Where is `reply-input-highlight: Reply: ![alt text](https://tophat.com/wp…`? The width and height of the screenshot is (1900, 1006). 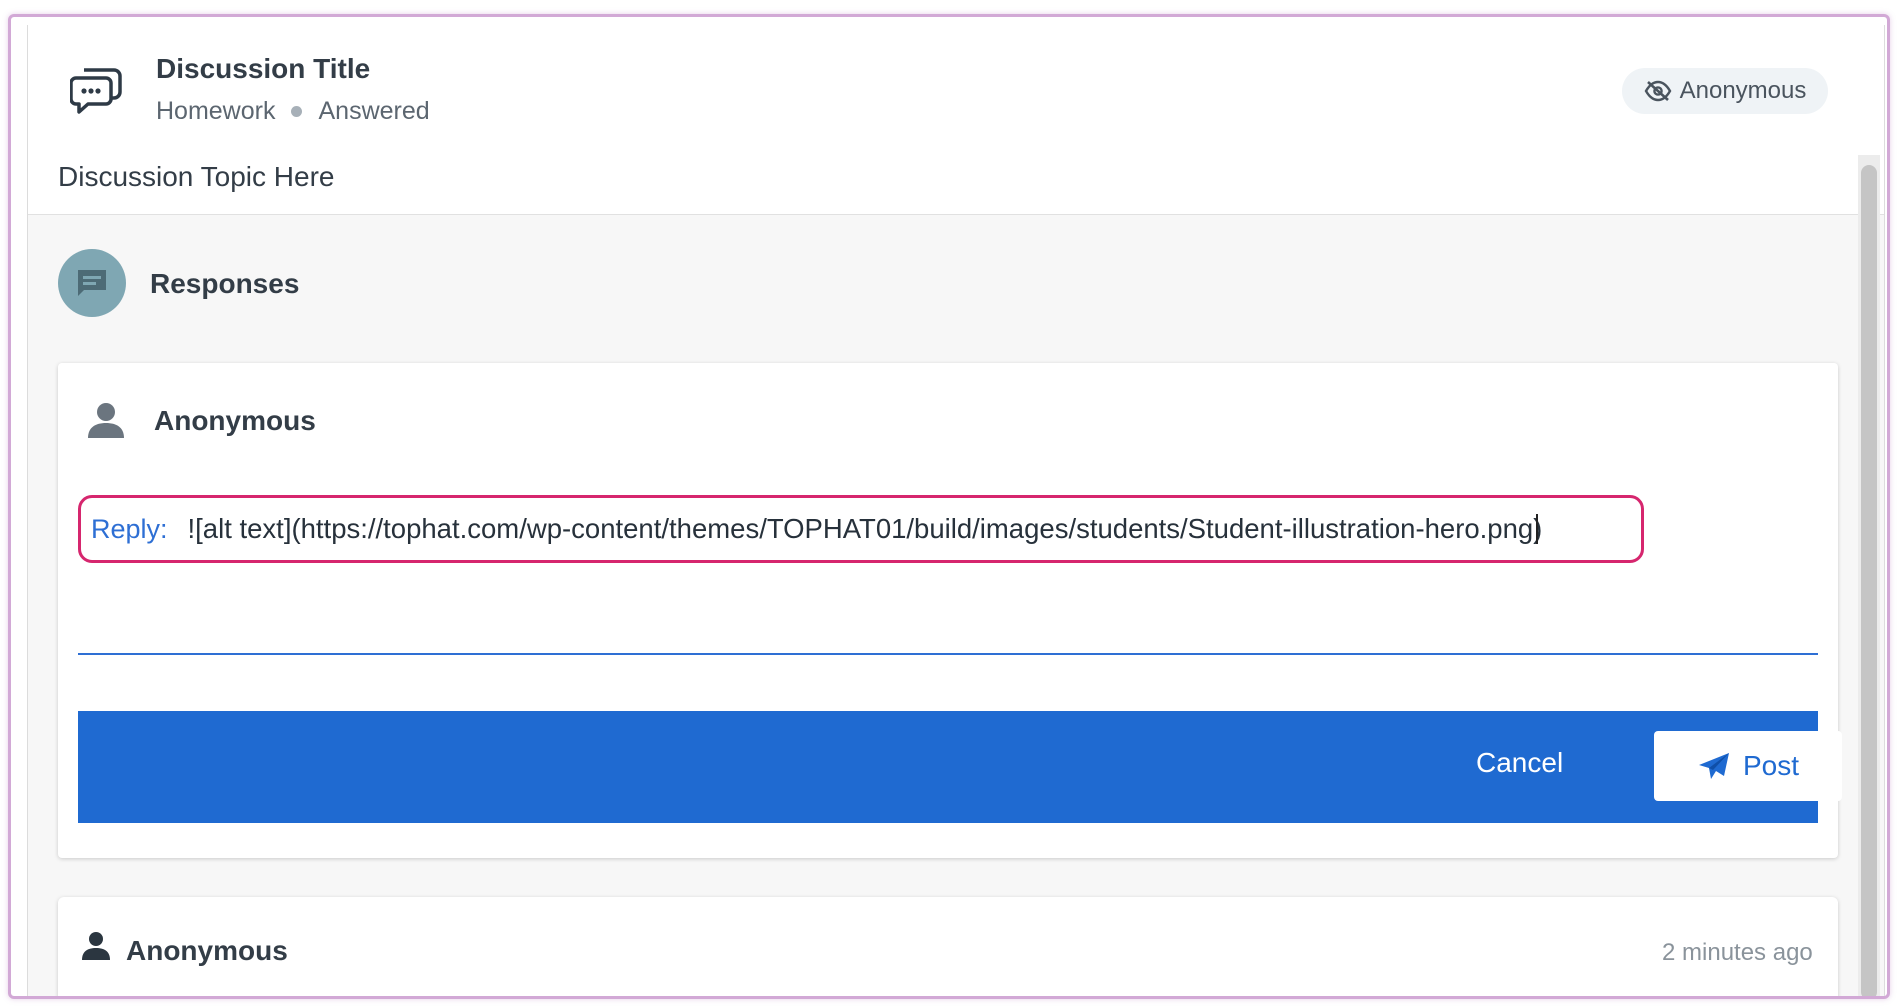 reply-input-highlight: Reply: ![alt text](https://tophat.com/wp… is located at coordinates (861, 529).